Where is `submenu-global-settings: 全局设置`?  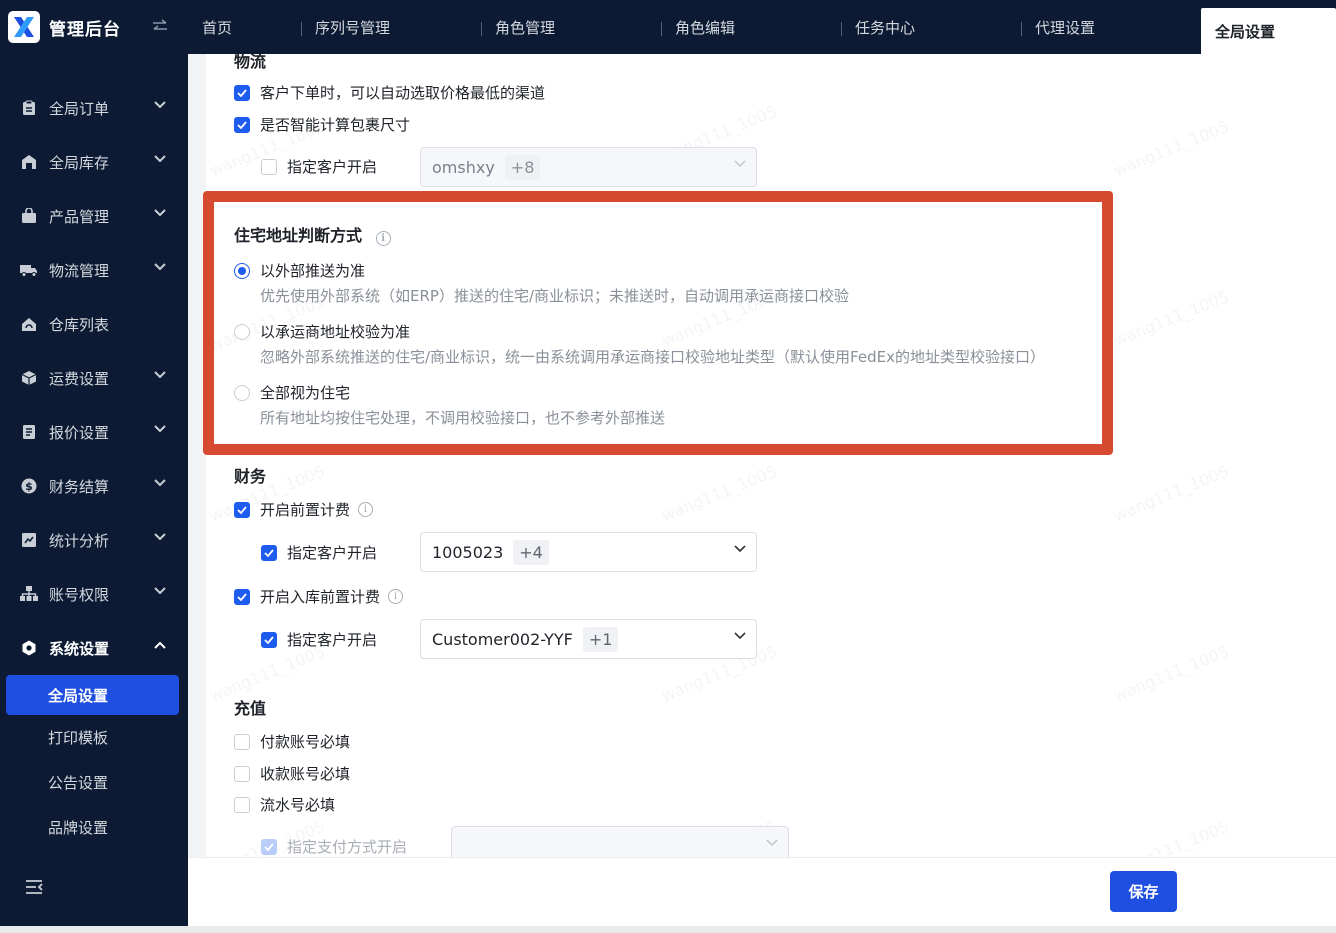 submenu-global-settings: 全局设置 is located at coordinates (92, 695).